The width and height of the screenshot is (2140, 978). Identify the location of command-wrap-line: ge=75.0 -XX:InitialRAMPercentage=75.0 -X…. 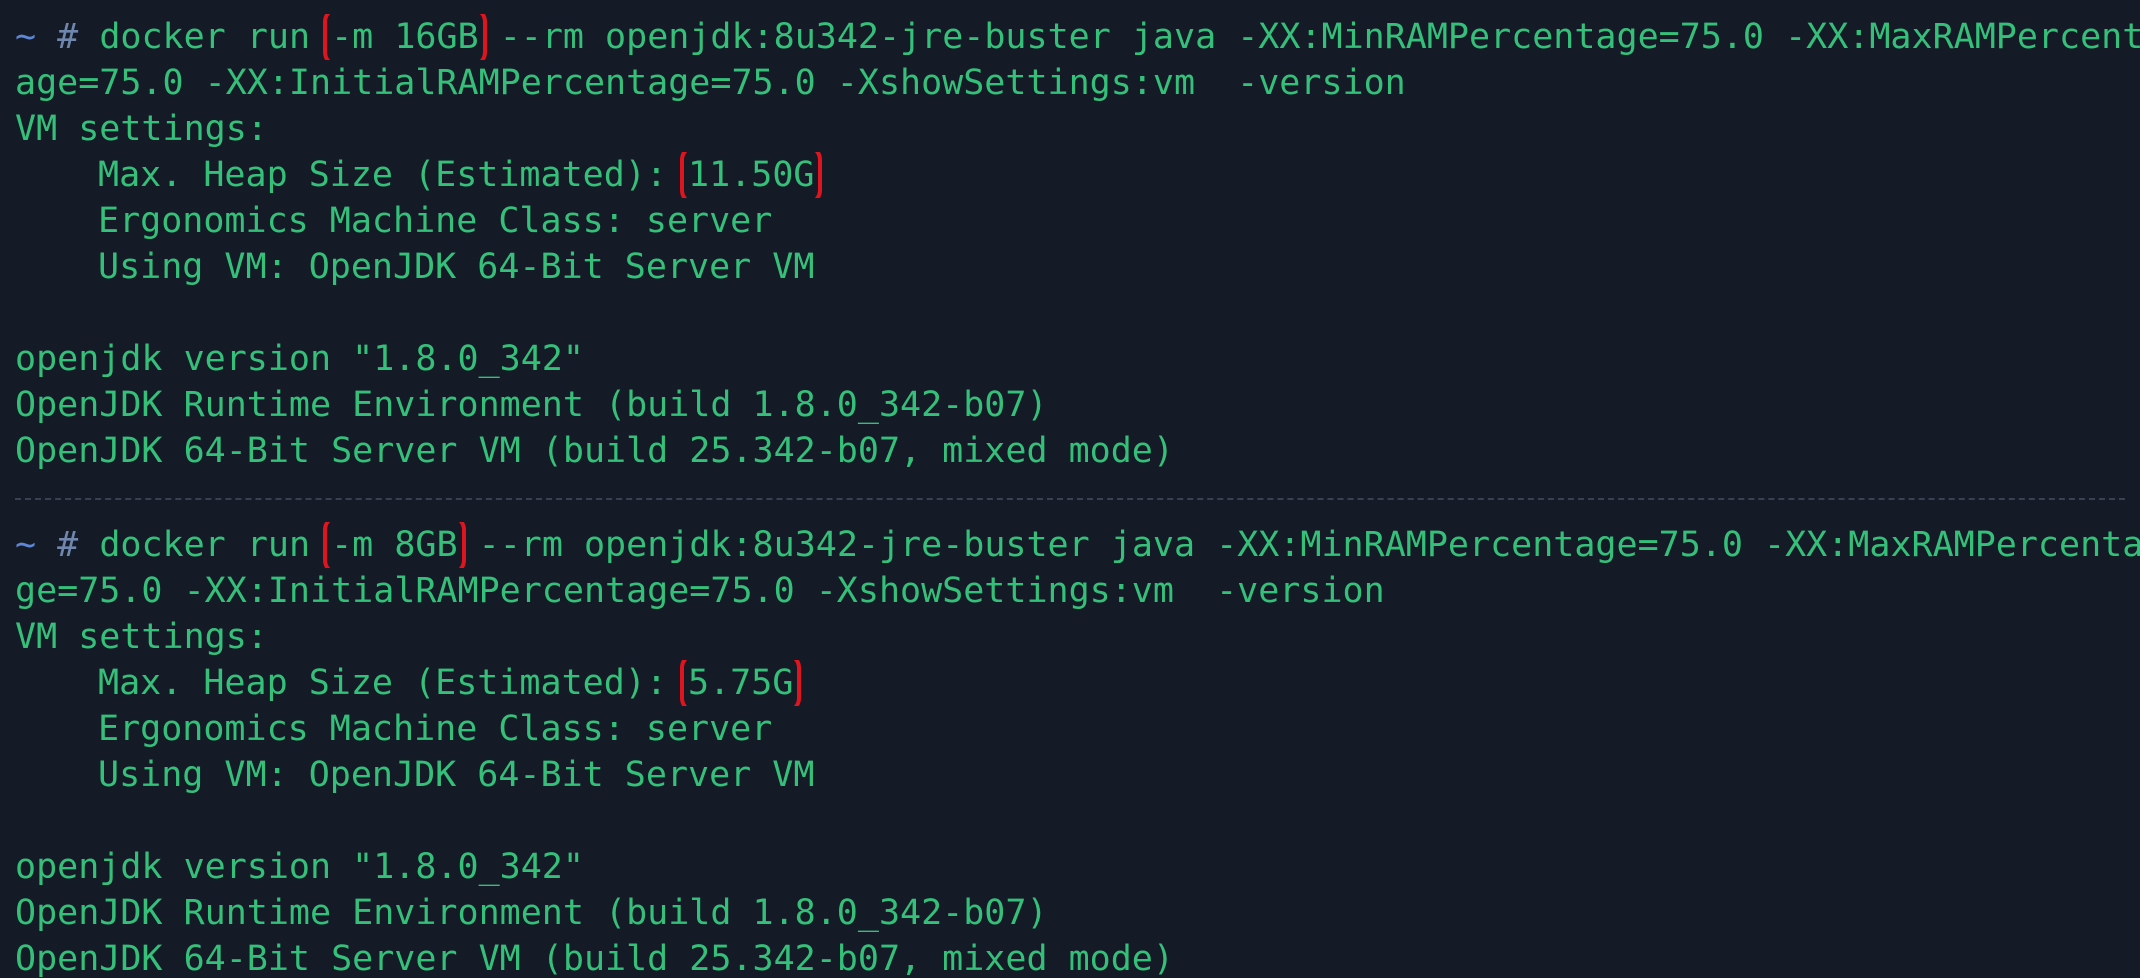
(700, 591).